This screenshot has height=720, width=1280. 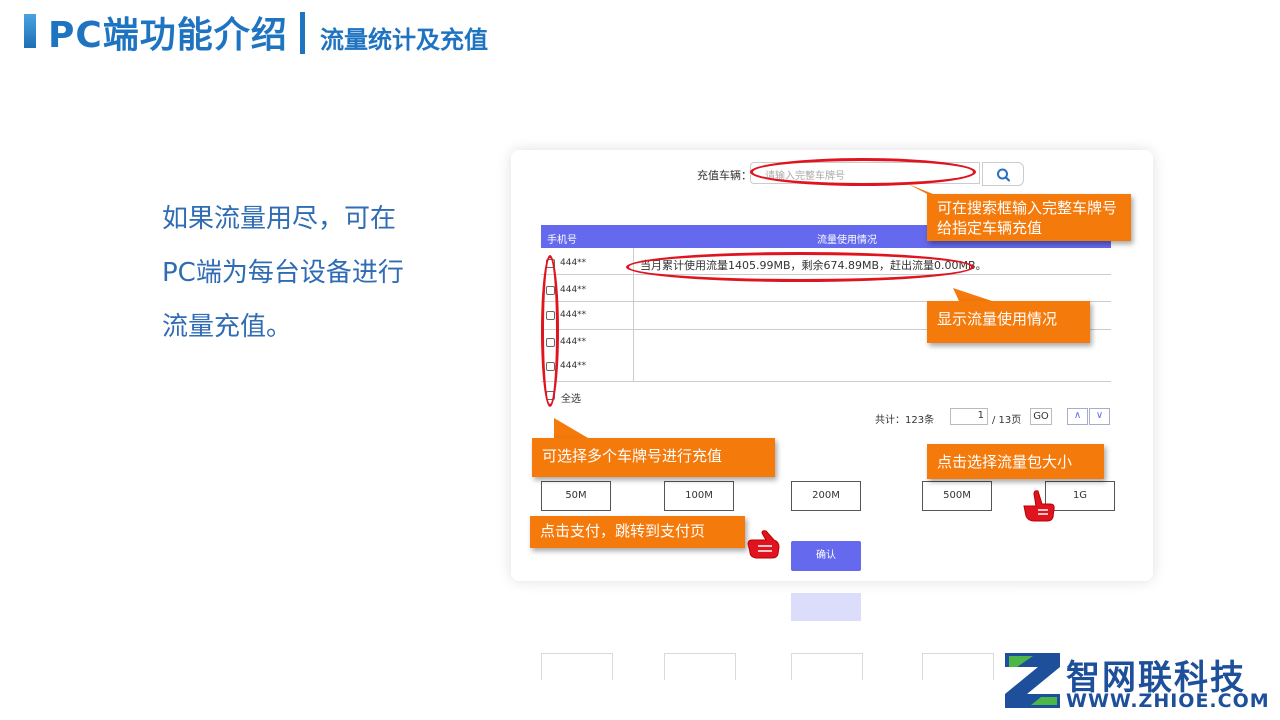 What do you see at coordinates (847, 240) in the screenshot?
I see `column-header-usage: 流量使用情况` at bounding box center [847, 240].